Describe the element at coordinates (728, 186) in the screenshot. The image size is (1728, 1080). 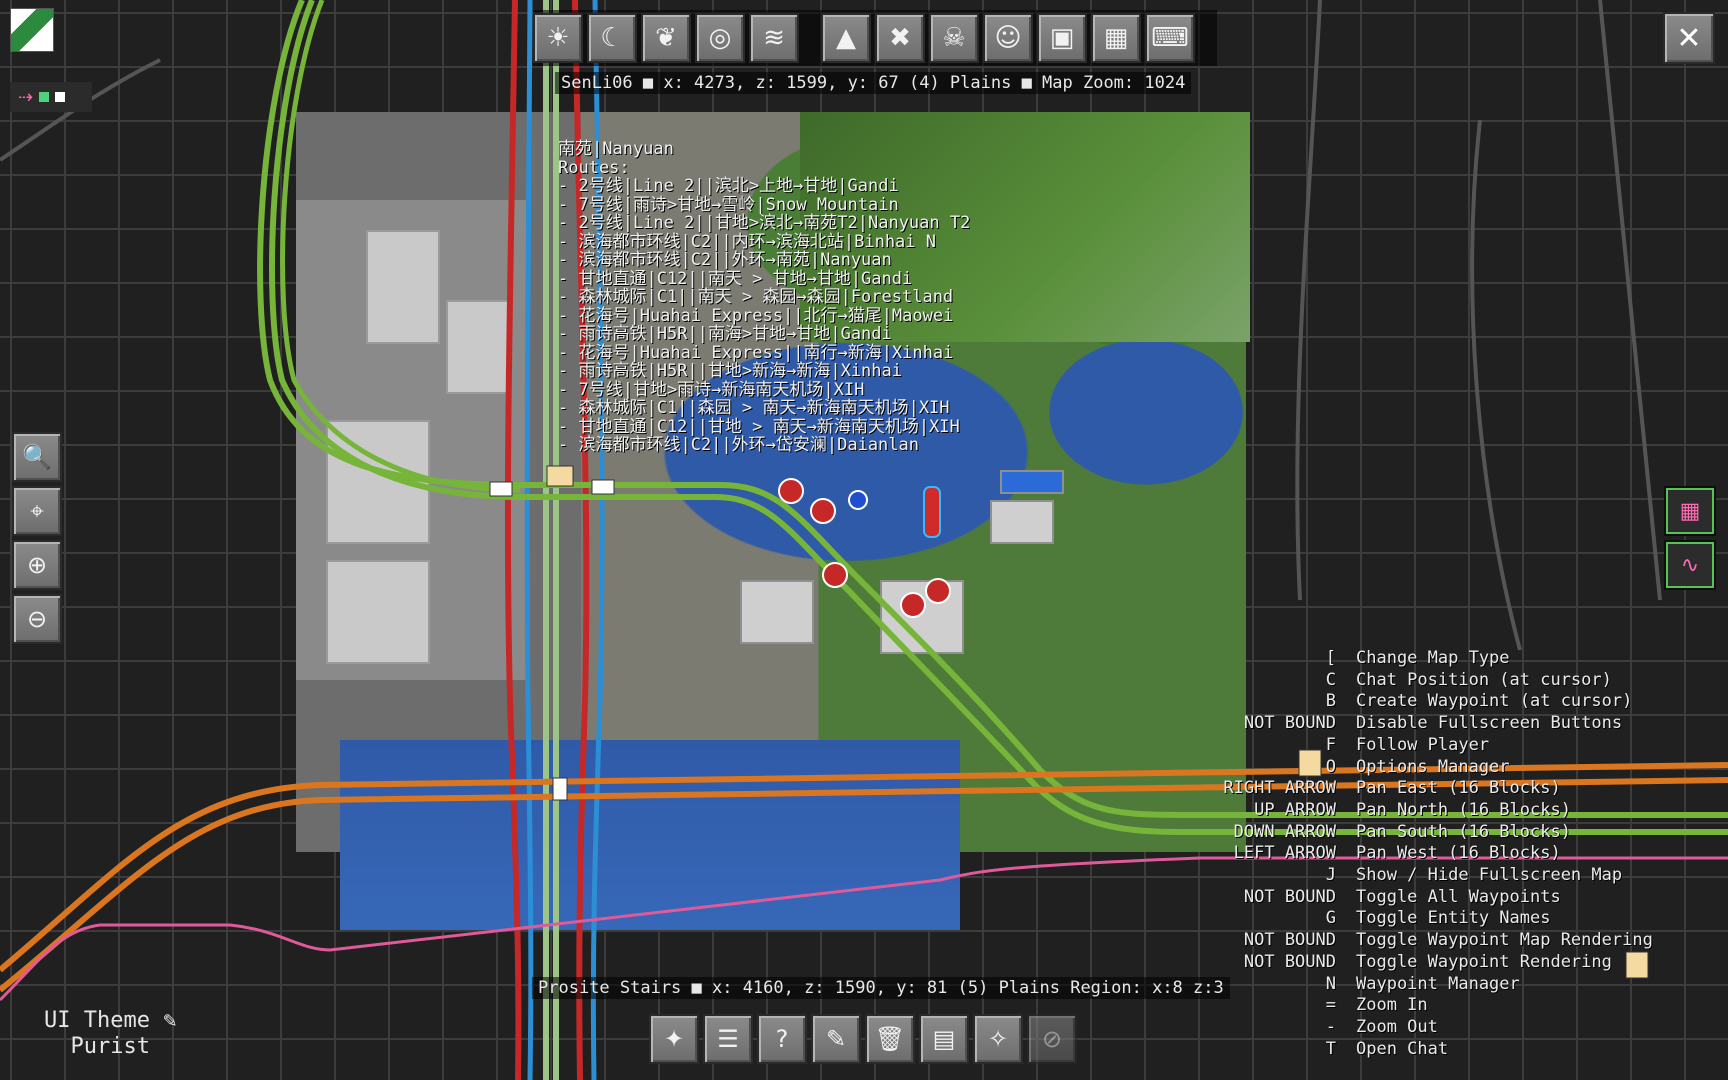
I see `route-item: - 2号线|Line 2||滨北>上地→甘地|Gandi` at that location.